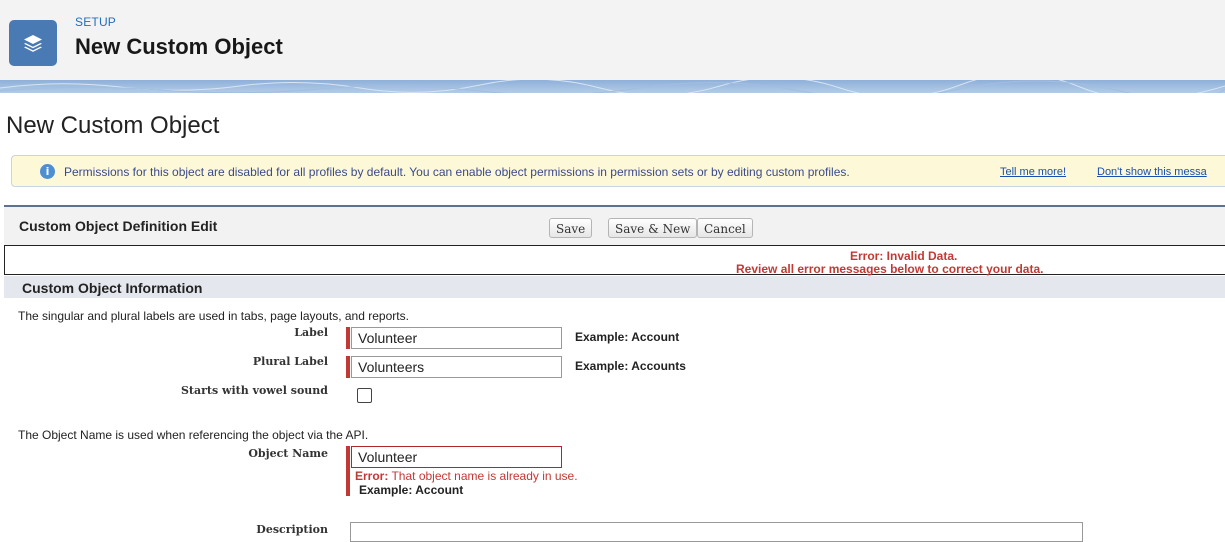  What do you see at coordinates (112, 288) in the screenshot?
I see `section-title: Custom Object Information` at bounding box center [112, 288].